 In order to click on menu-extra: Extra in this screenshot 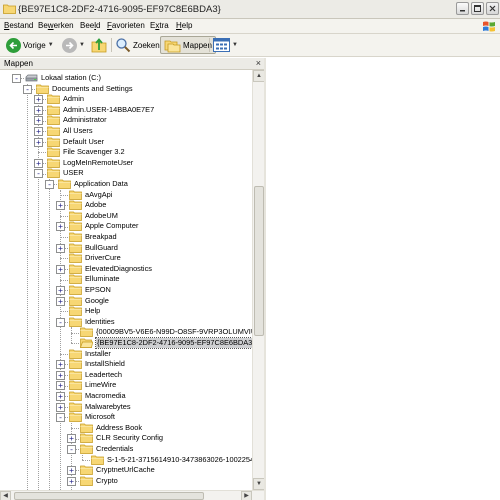, I will do `click(159, 25)`.